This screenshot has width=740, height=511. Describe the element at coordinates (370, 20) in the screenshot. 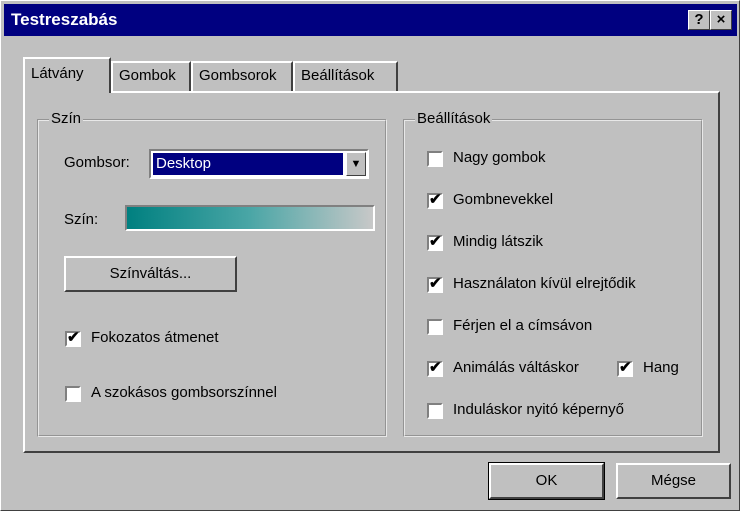

I see `title-bar: Testreszabás ? ×` at that location.